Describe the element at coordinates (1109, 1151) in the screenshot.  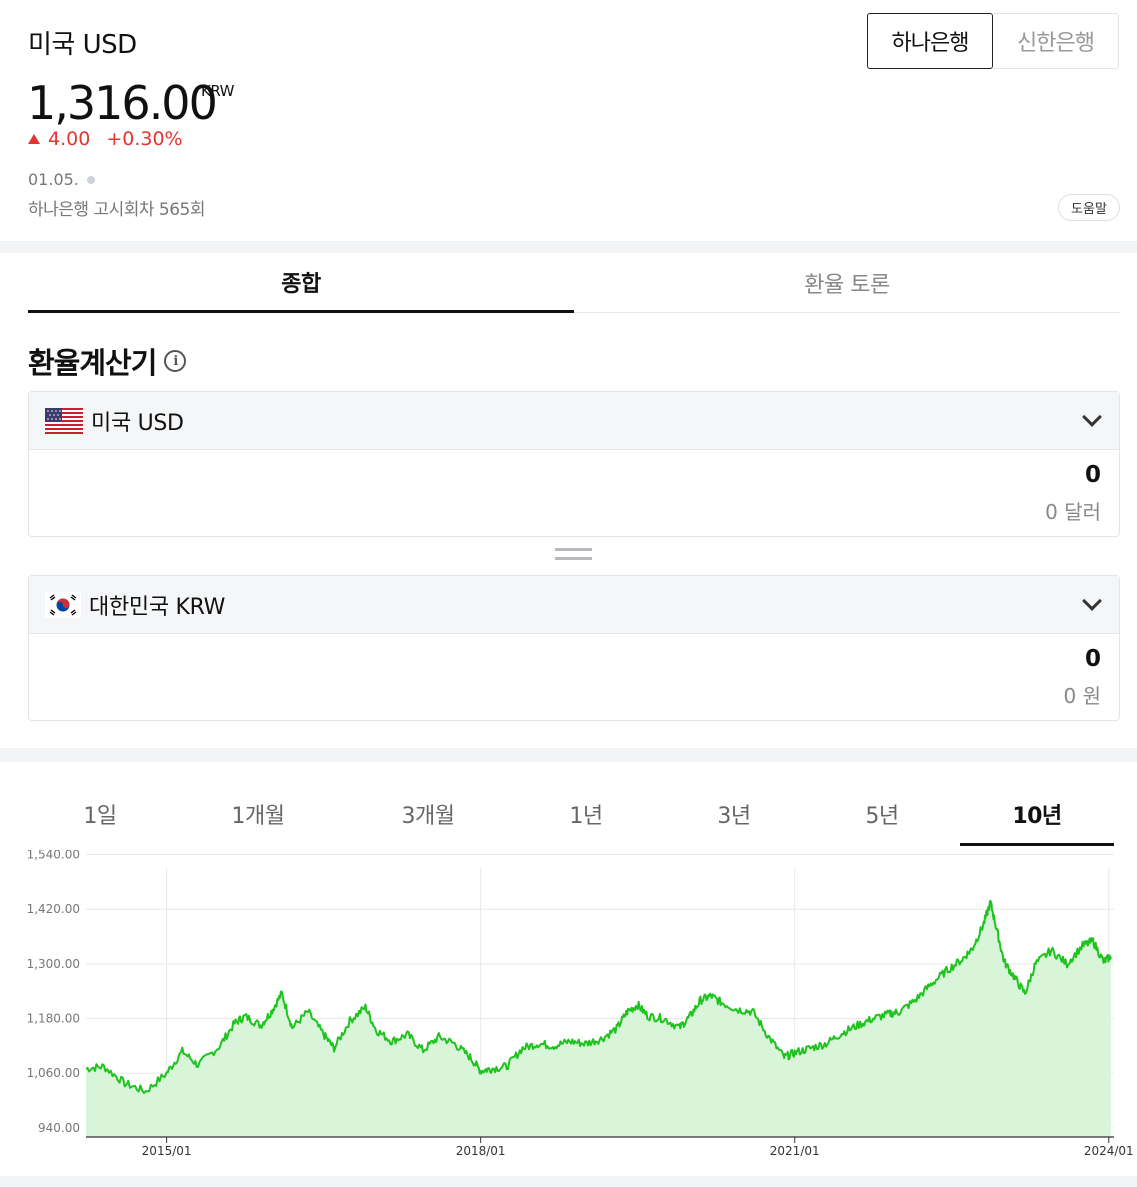
I see `x-tick-label: 2024/01` at that location.